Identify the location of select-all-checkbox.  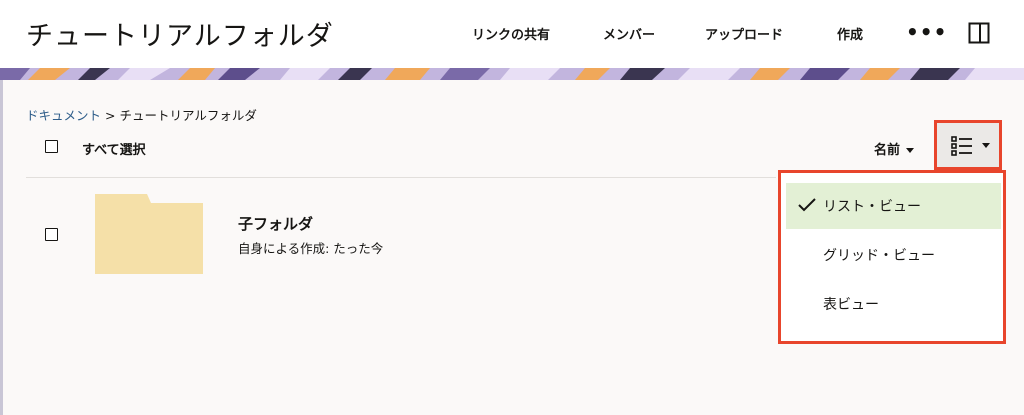
(51, 146).